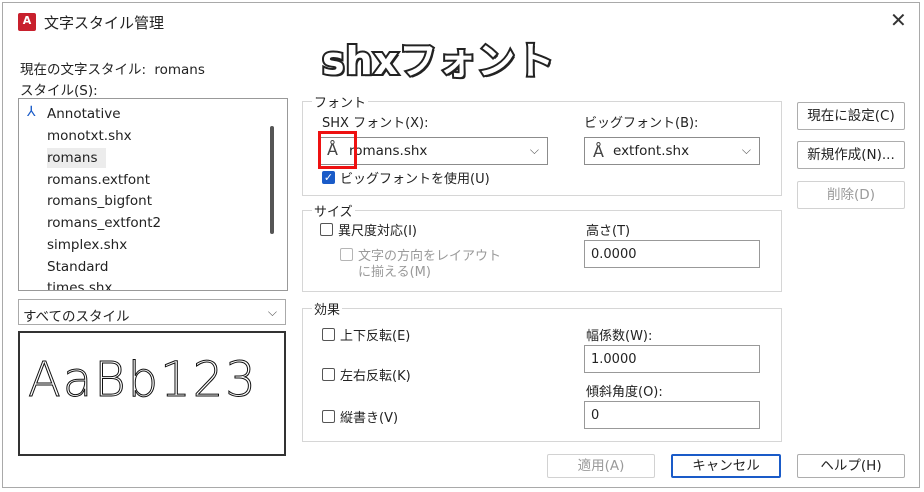 The height and width of the screenshot is (492, 924). What do you see at coordinates (143, 380) in the screenshot?
I see `preview-text: AaBb123` at bounding box center [143, 380].